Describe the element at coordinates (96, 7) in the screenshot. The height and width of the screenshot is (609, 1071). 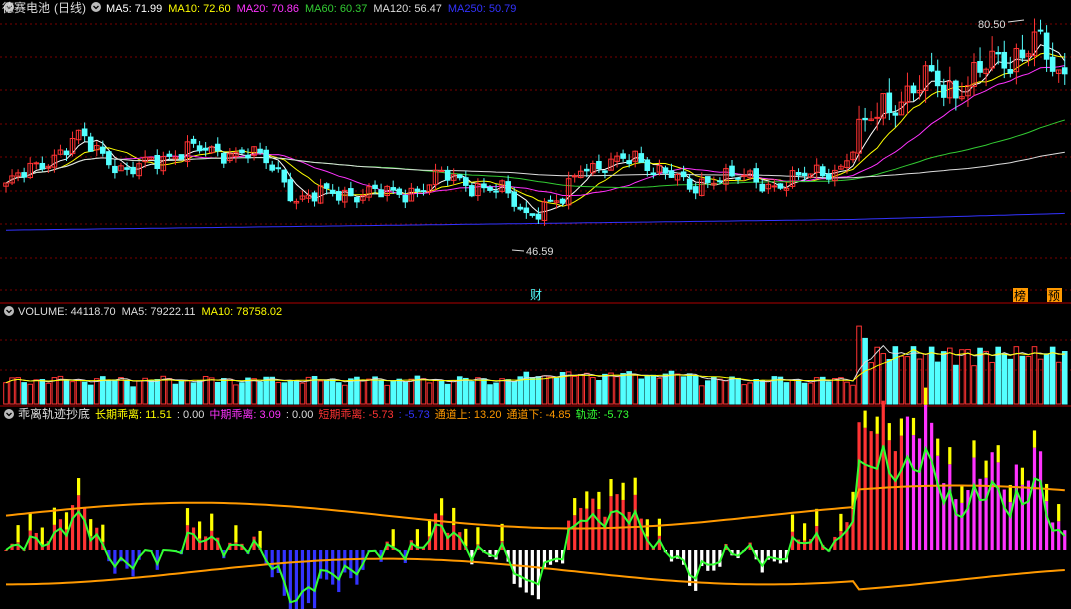
I see `ma-menu-icon` at that location.